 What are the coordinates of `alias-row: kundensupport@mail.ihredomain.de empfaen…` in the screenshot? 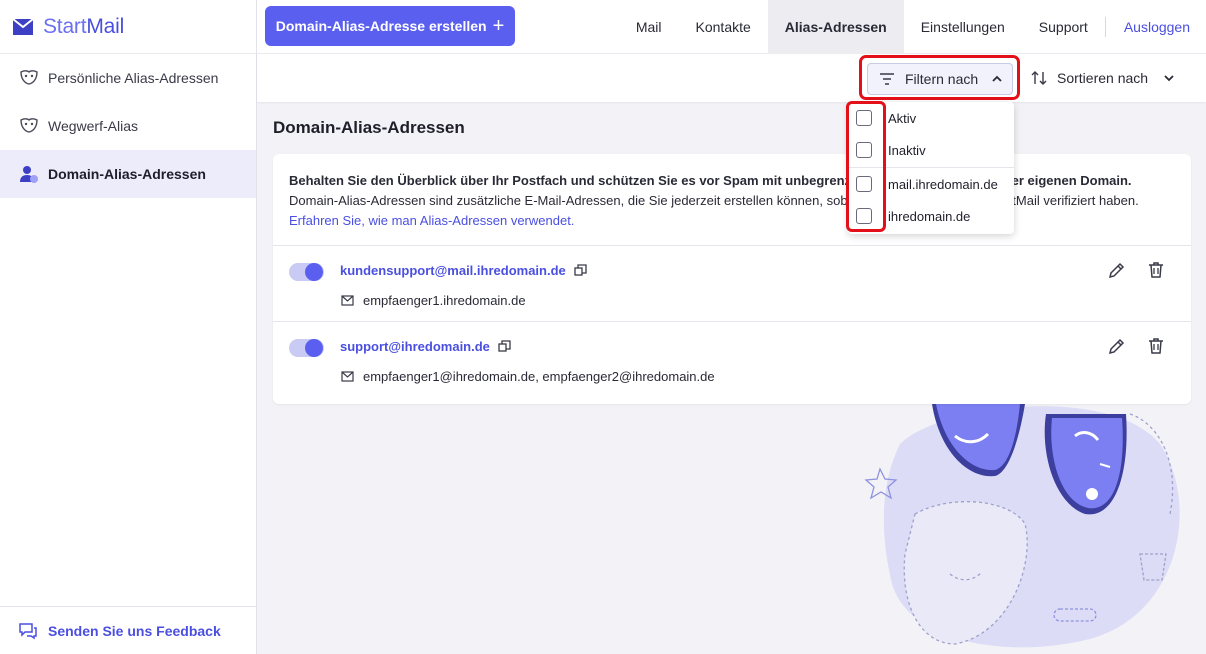 It's located at (732, 283).